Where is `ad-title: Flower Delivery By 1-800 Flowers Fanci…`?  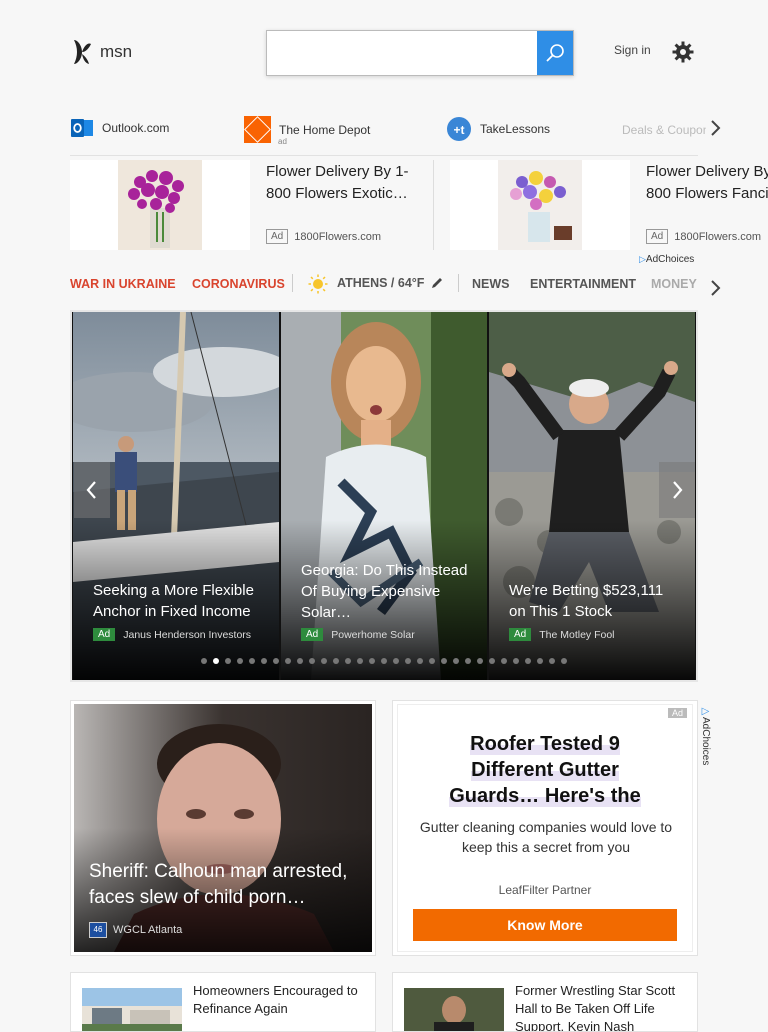
ad-title: Flower Delivery By 1-800 Flowers Fanci… is located at coordinates (707, 183).